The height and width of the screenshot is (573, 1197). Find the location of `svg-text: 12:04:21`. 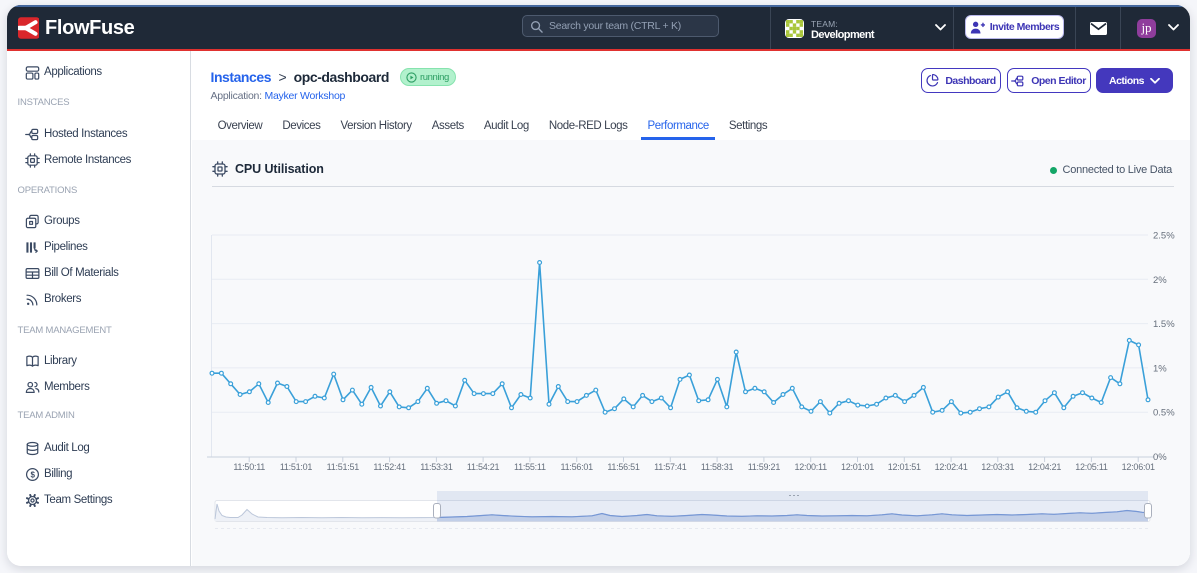

svg-text: 12:04:21 is located at coordinates (1044, 467).